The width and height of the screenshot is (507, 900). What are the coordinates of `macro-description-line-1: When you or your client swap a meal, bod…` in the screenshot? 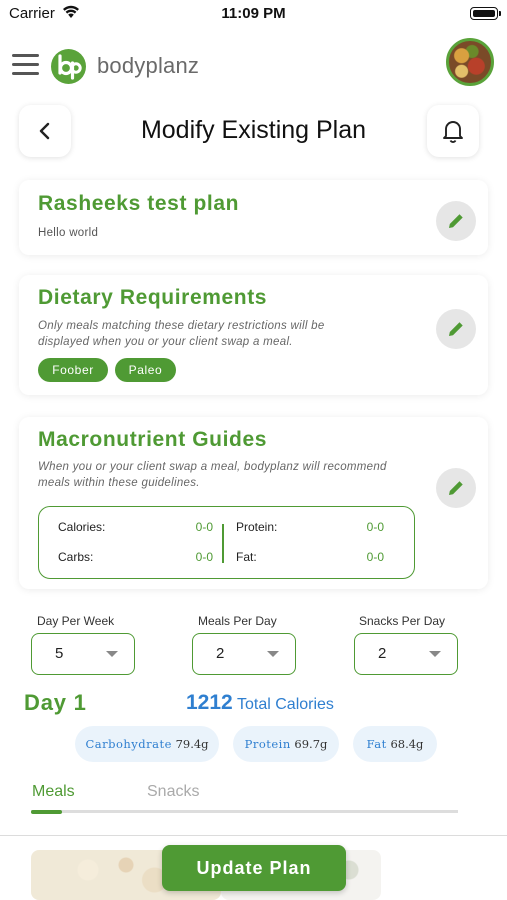 It's located at (212, 467).